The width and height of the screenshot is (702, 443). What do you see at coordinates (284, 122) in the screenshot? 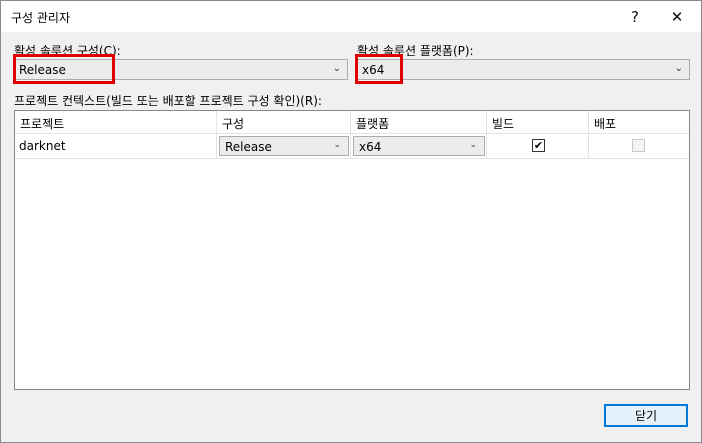
I see `column-header-configuration: 구성` at bounding box center [284, 122].